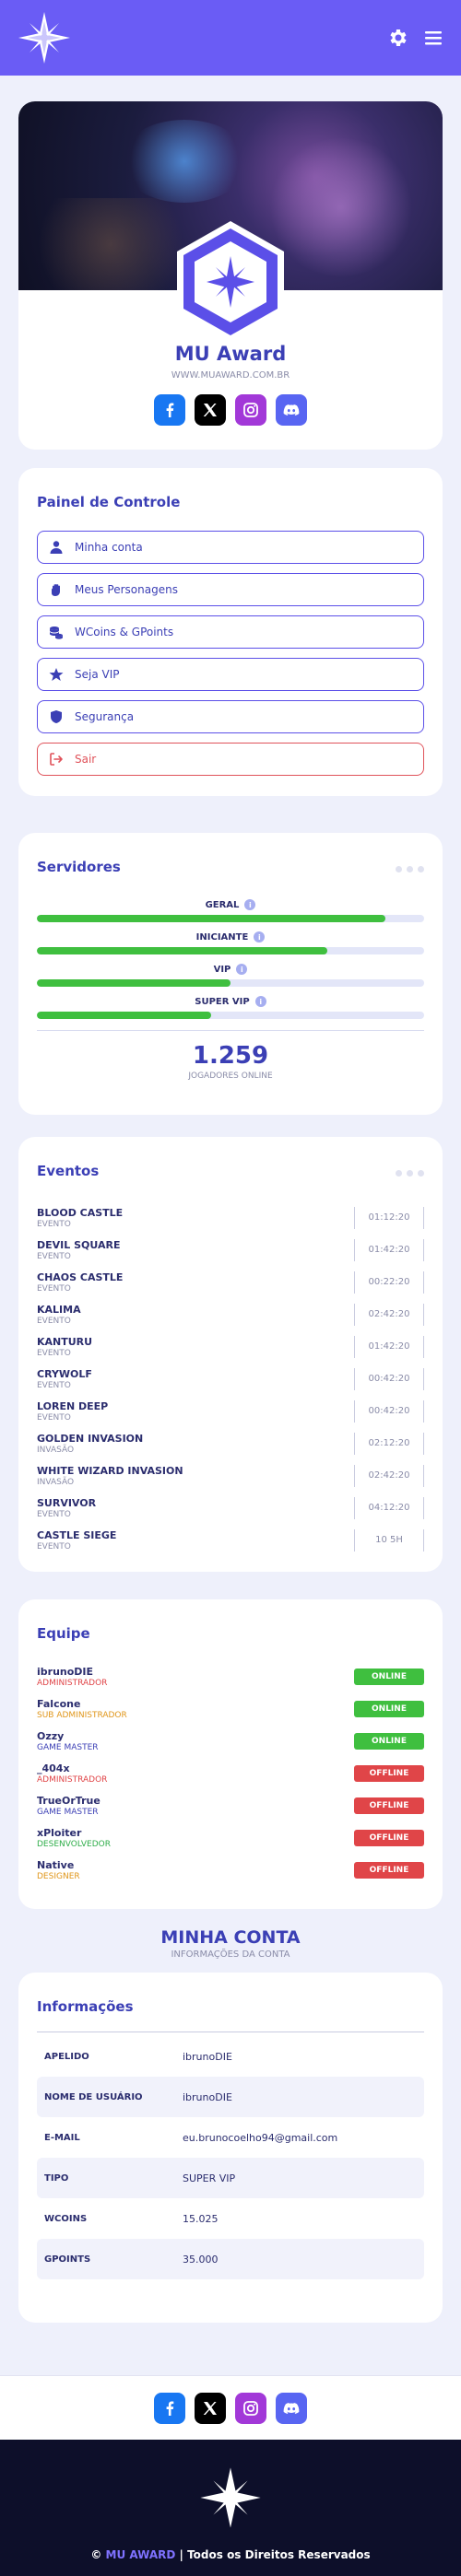 The height and width of the screenshot is (2576, 461). Describe the element at coordinates (389, 1475) in the screenshot. I see `event-time: 02:42:20` at that location.